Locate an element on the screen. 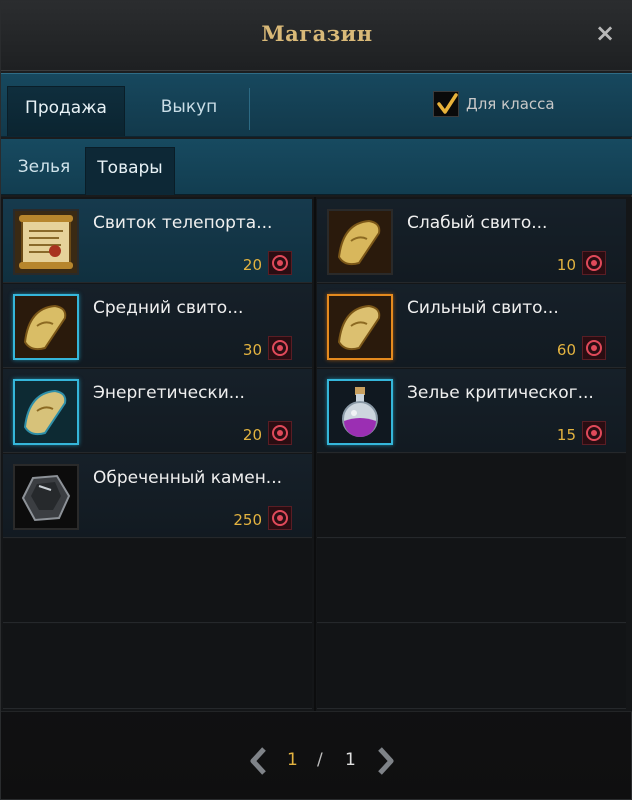 This screenshot has height=800, width=632. class-filter-label: Для класса is located at coordinates (510, 104).